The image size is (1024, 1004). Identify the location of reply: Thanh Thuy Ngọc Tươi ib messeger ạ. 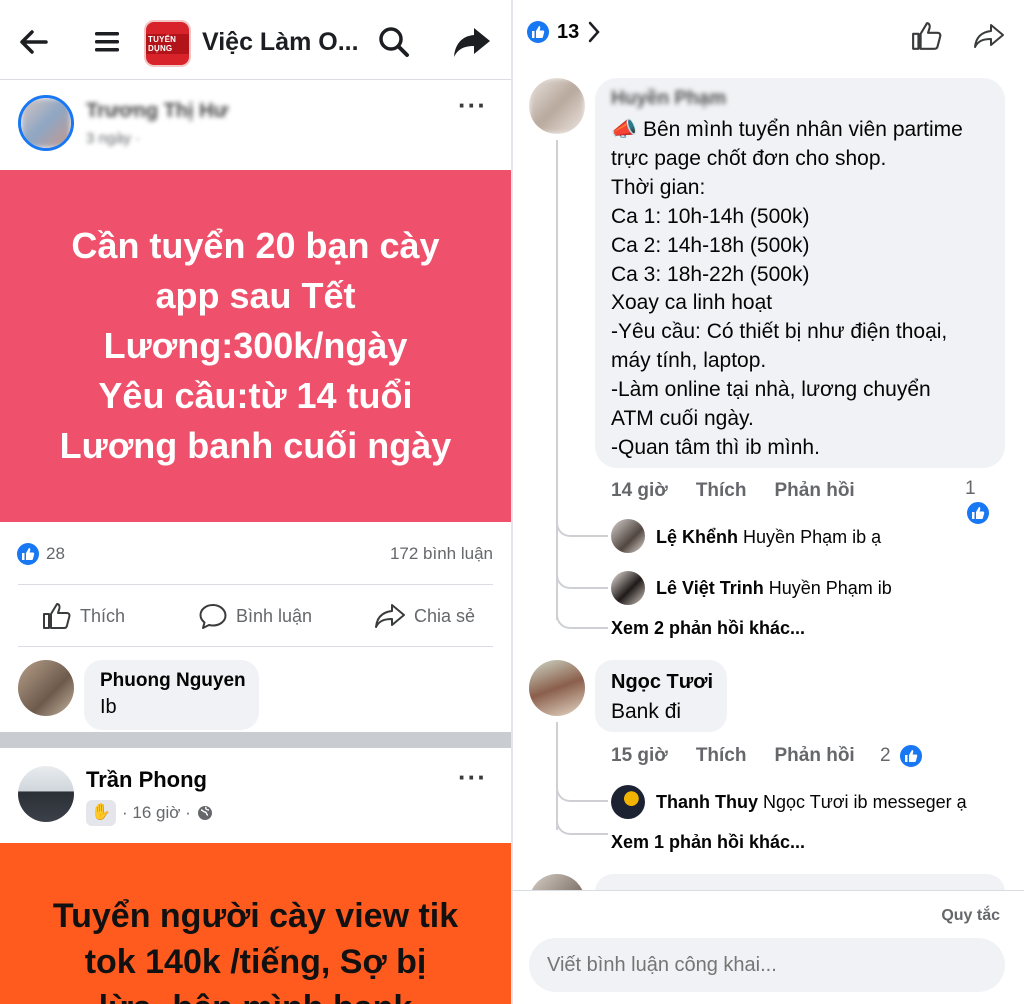
(811, 802).